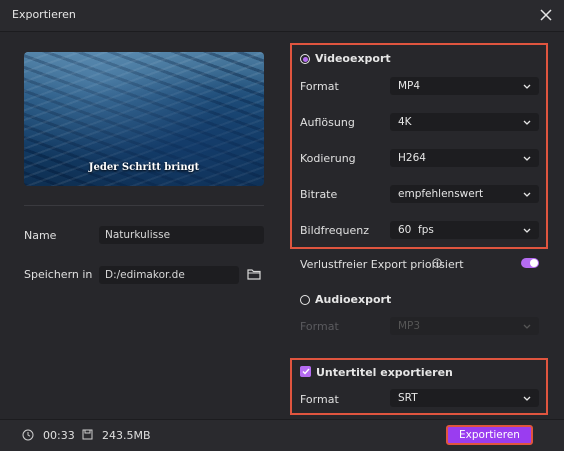 The image size is (564, 451). What do you see at coordinates (305, 59) in the screenshot?
I see `video-export-radio` at bounding box center [305, 59].